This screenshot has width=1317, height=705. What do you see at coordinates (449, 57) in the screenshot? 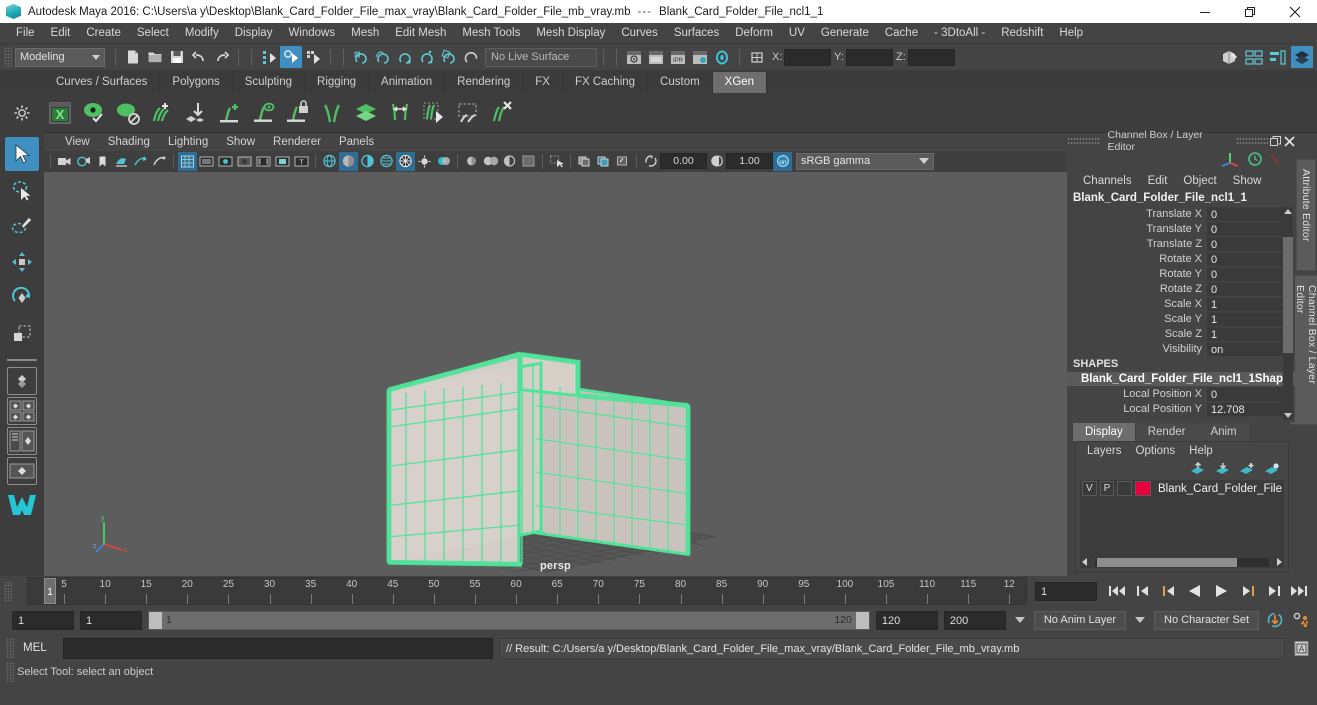
I see `snap-to-view-plane-icon` at bounding box center [449, 57].